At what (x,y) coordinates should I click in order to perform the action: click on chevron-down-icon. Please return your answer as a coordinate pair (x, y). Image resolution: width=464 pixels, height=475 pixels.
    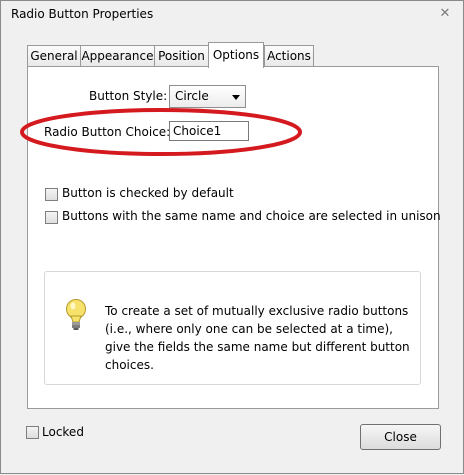
    Looking at the image, I should click on (236, 97).